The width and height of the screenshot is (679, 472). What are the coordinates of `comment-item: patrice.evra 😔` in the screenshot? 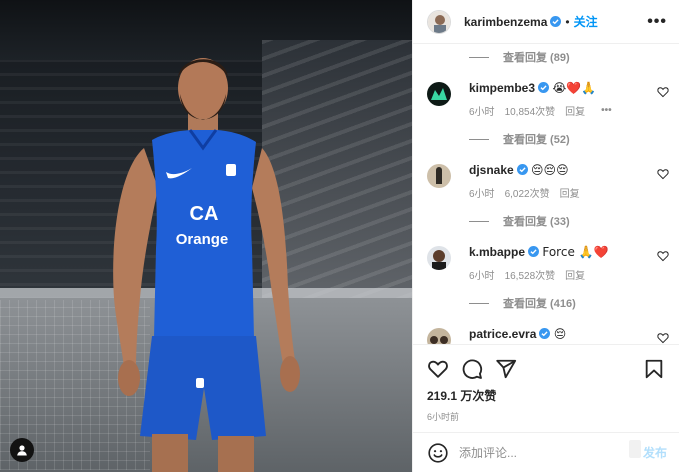 It's located at (546, 335).